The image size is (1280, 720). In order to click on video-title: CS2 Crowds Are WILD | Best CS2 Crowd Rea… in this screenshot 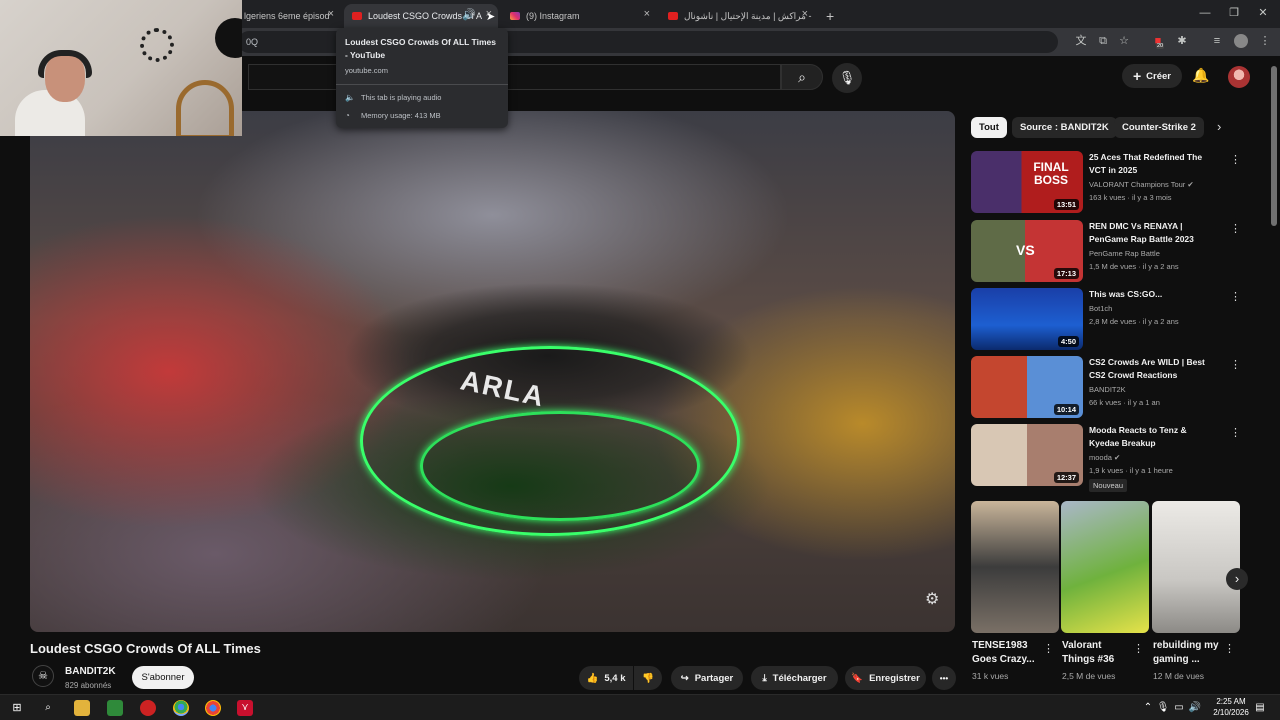, I will do `click(1147, 368)`.